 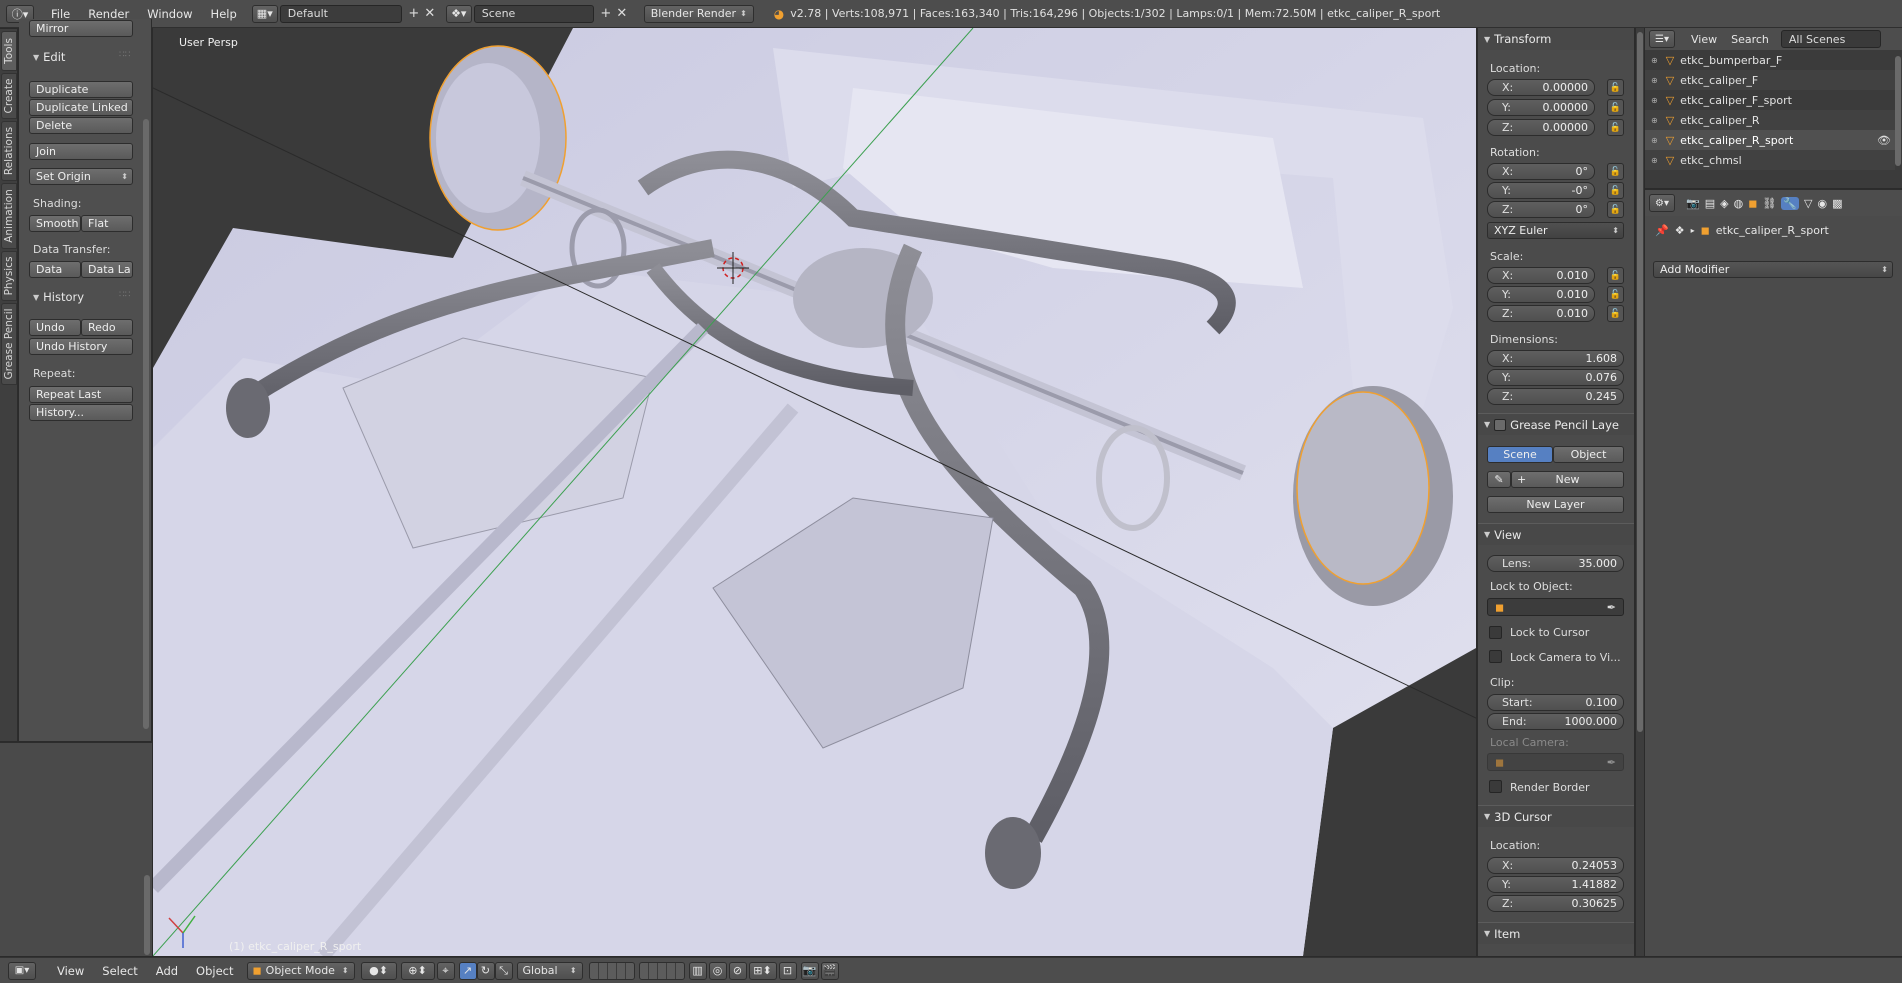 I want to click on gp-scene-button: Scene, so click(x=1520, y=454).